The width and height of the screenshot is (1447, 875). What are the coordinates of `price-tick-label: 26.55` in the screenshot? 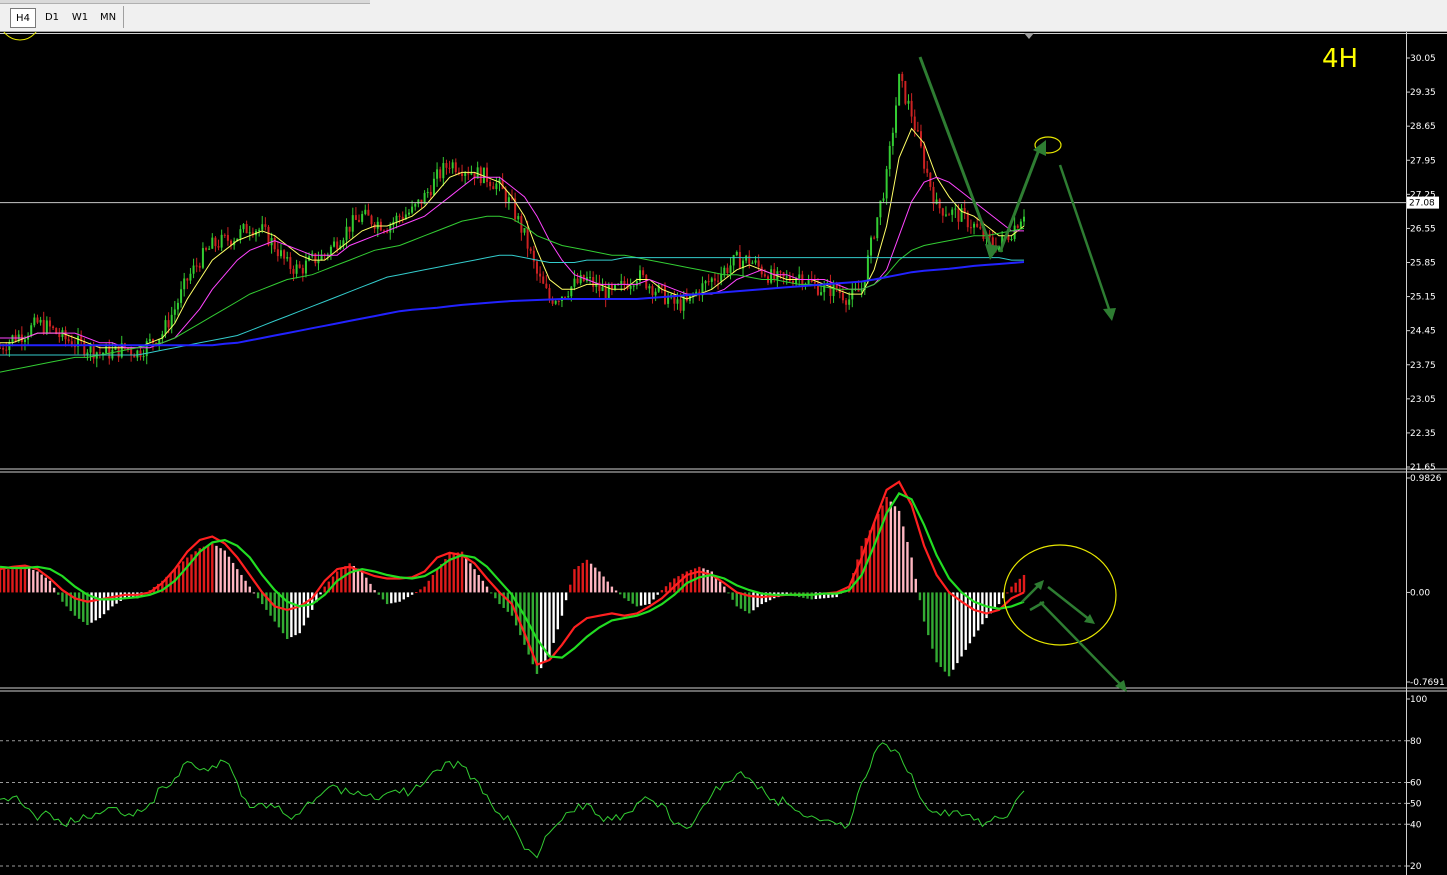 It's located at (1423, 229).